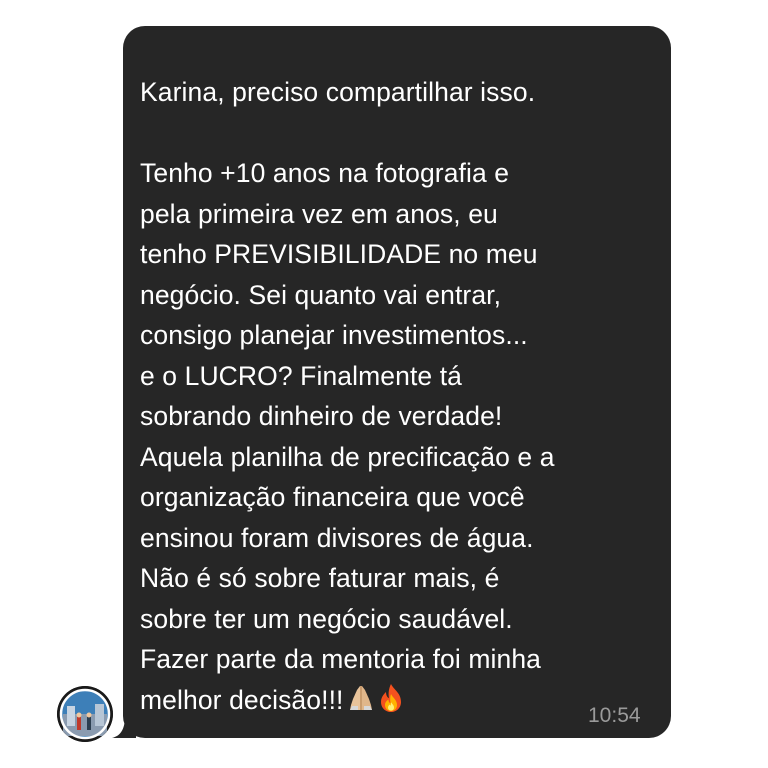 The width and height of the screenshot is (768, 768). I want to click on avatar-image, so click(85, 714).